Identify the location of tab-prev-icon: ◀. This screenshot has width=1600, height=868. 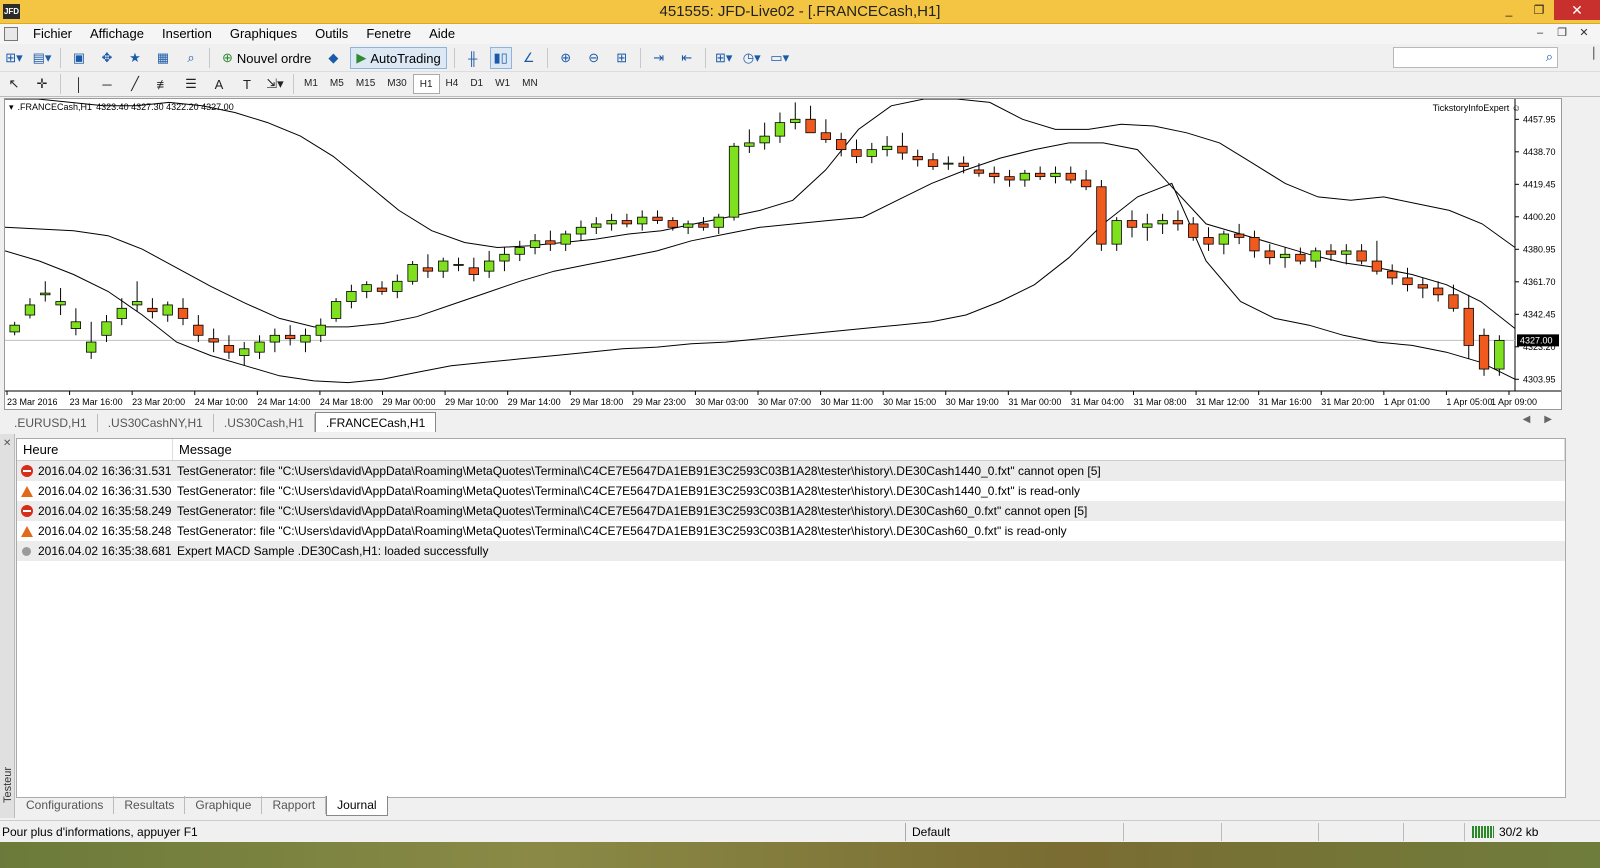
(1527, 419).